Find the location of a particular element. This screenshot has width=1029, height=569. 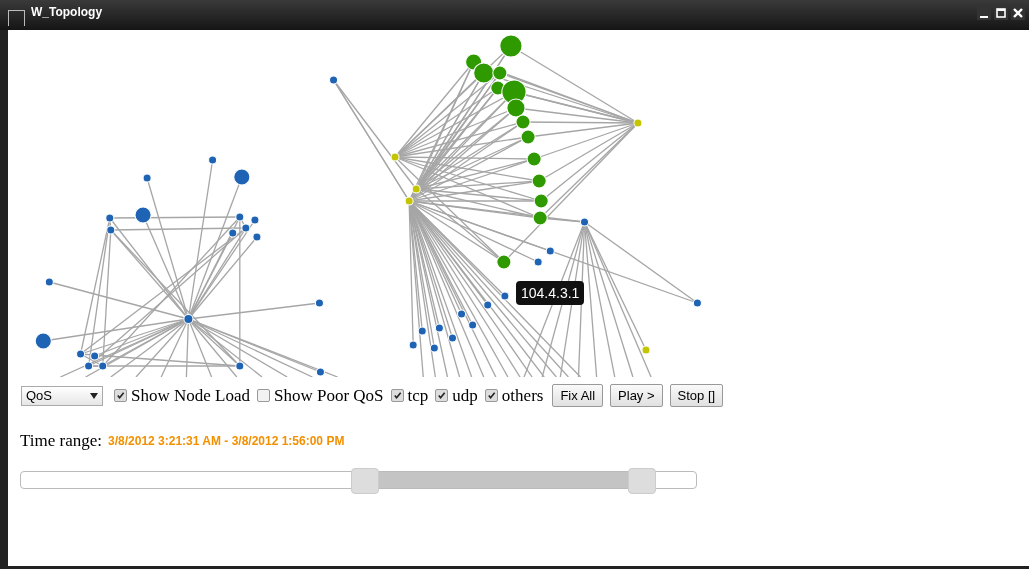

tooltip: 104.4.3.1 is located at coordinates (550, 293).